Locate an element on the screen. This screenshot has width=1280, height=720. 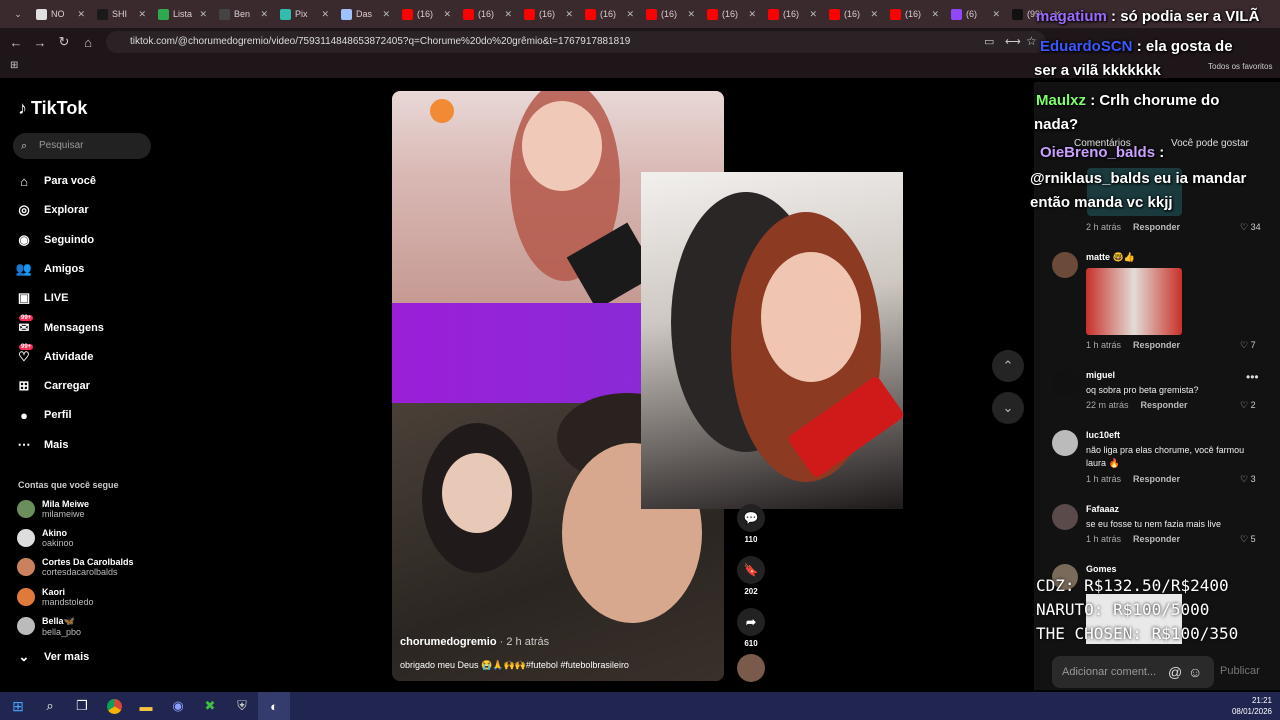
publish-button: Publicar is located at coordinates (1240, 671).